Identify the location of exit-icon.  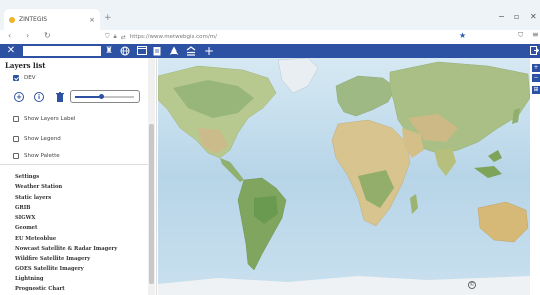
(534, 51).